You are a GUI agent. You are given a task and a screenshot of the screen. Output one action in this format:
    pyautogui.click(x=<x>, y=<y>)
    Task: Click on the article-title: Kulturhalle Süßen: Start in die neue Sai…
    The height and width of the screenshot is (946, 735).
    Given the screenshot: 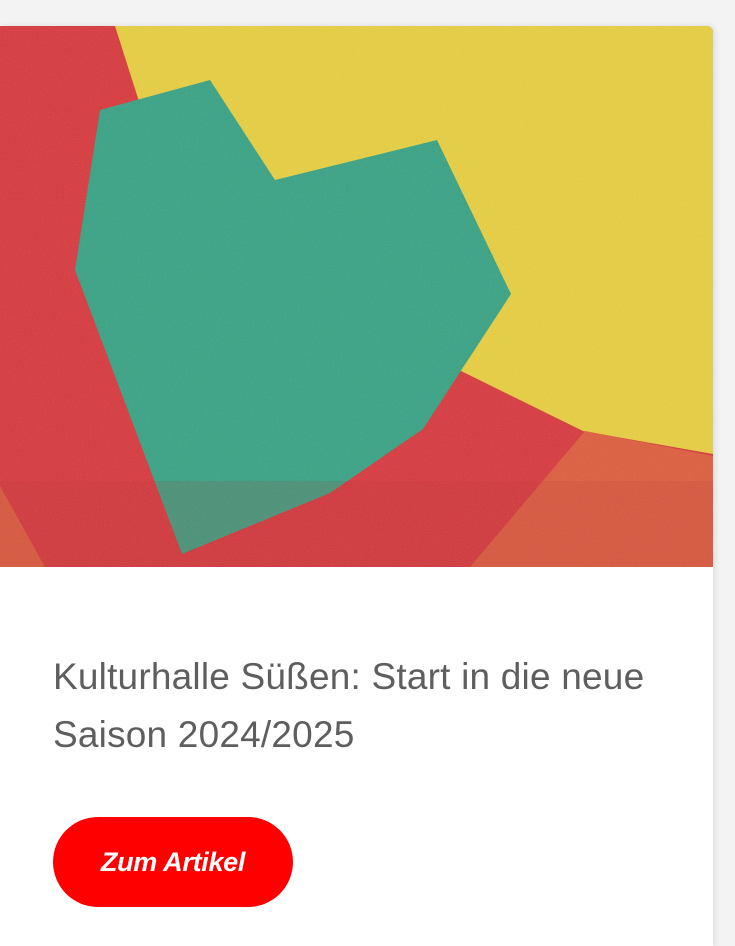 What is the action you would take?
    pyautogui.click(x=358, y=706)
    